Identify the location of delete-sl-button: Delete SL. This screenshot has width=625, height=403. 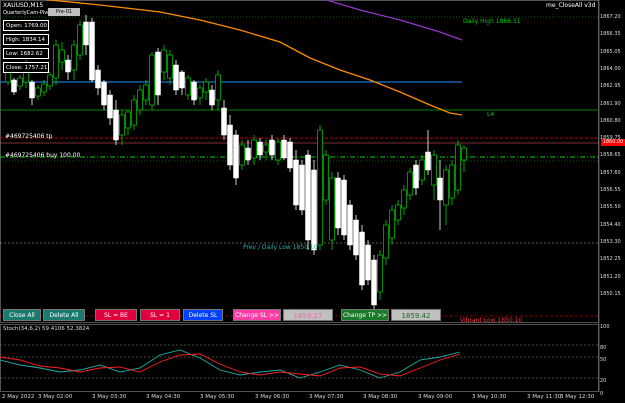
(203, 315).